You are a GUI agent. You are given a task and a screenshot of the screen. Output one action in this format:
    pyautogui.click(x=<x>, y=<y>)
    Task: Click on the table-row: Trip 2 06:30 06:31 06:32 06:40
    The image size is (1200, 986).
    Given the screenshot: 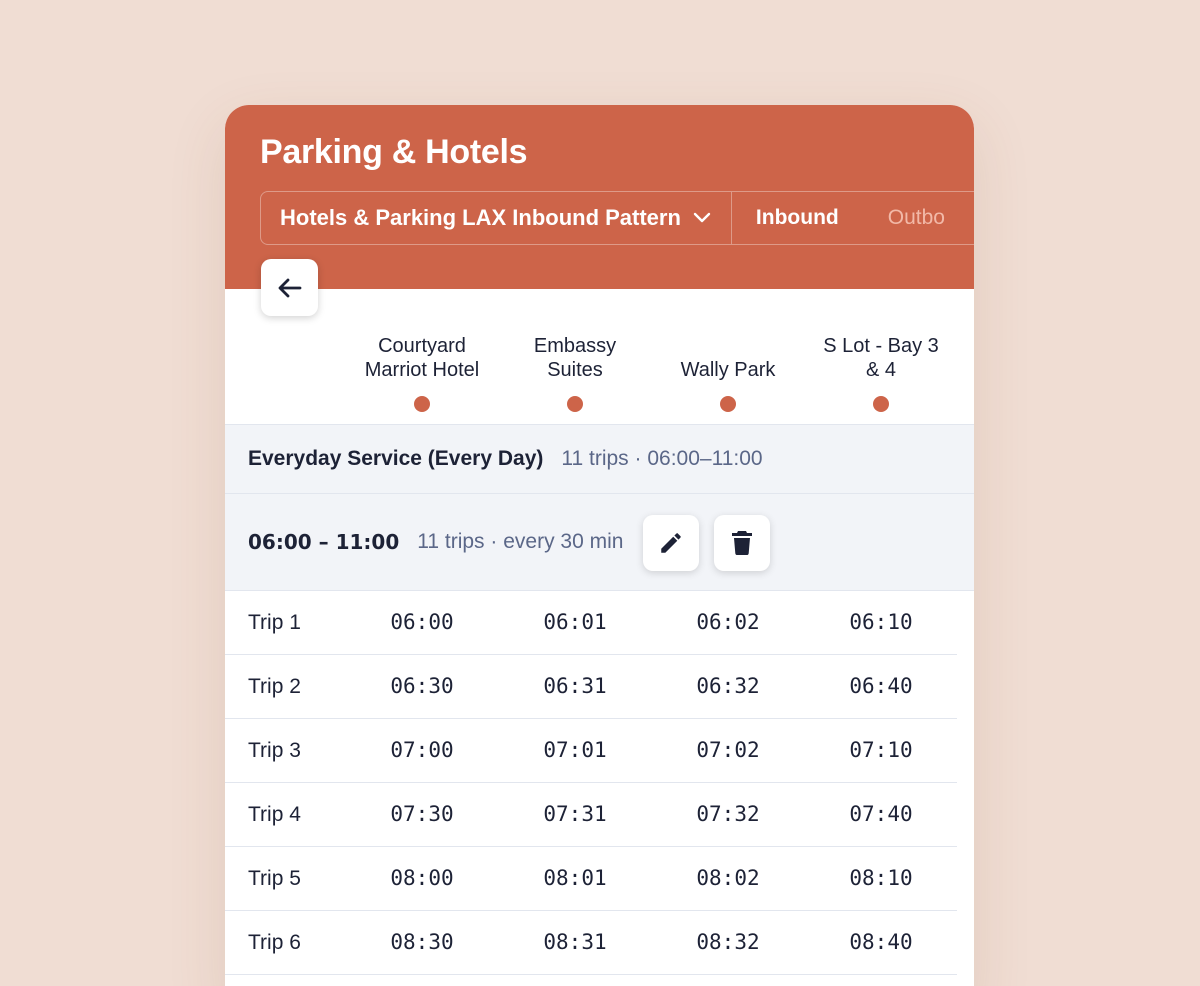 What is the action you would take?
    pyautogui.click(x=591, y=687)
    